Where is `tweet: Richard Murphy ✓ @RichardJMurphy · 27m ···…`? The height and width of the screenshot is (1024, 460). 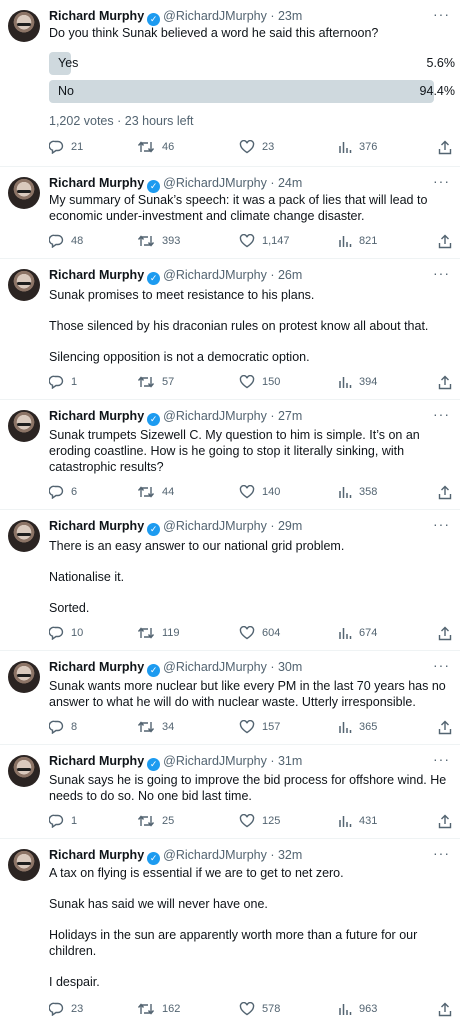
tweet: Richard Murphy ✓ @RichardJMurphy · 27m ···… is located at coordinates (230, 455).